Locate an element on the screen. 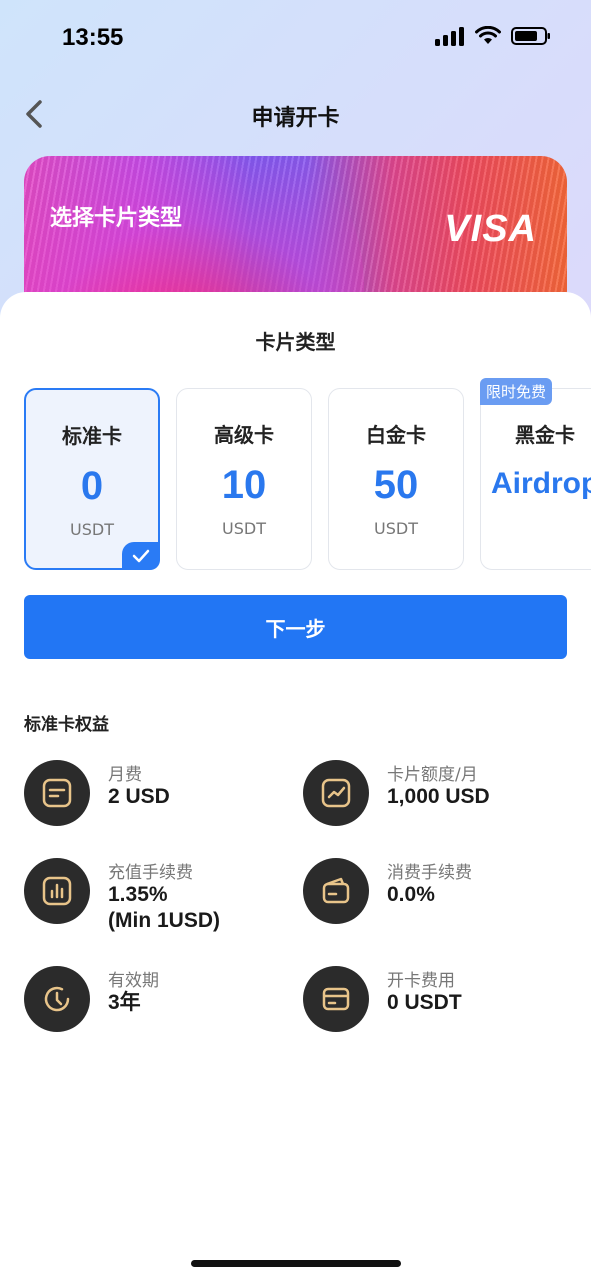  clock-icon is located at coordinates (57, 999).